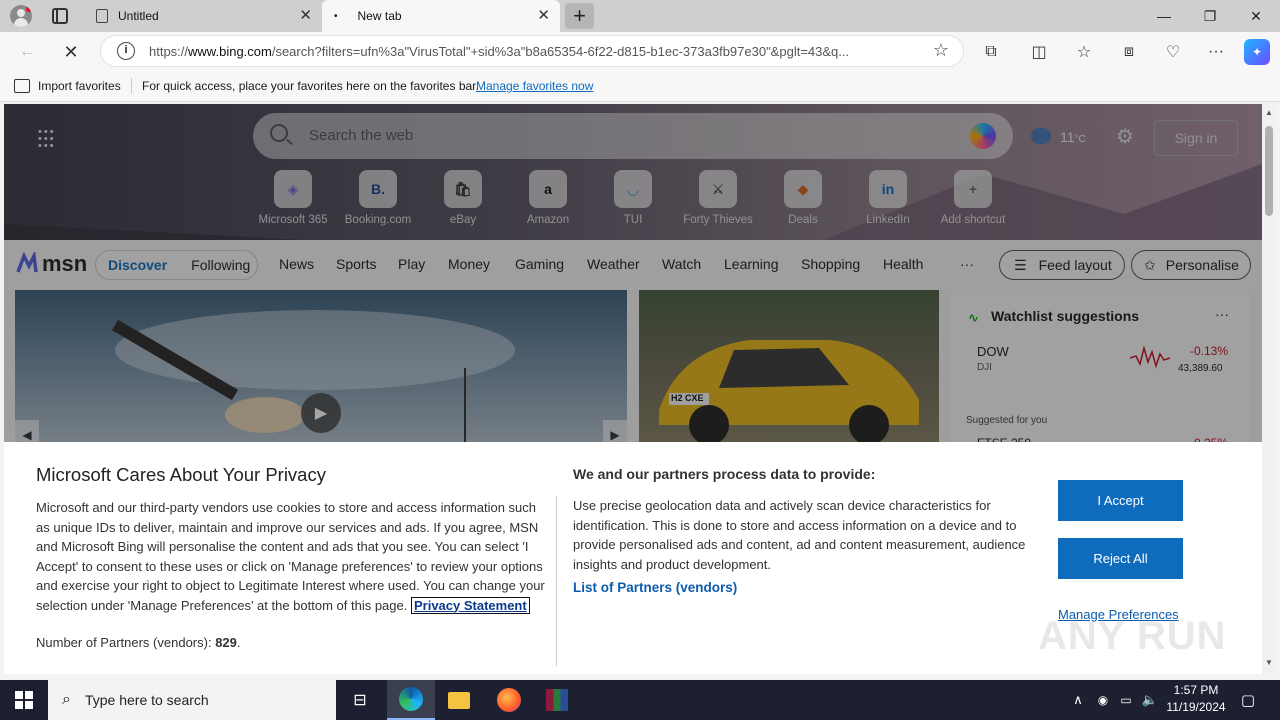  I want to click on loading-icon: •, so click(336, 16).